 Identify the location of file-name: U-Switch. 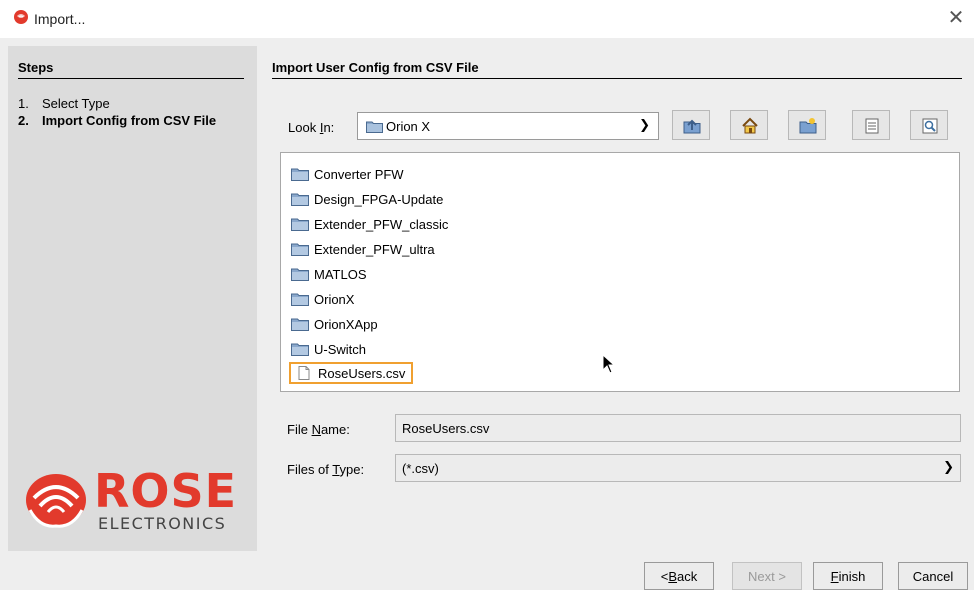
(340, 349).